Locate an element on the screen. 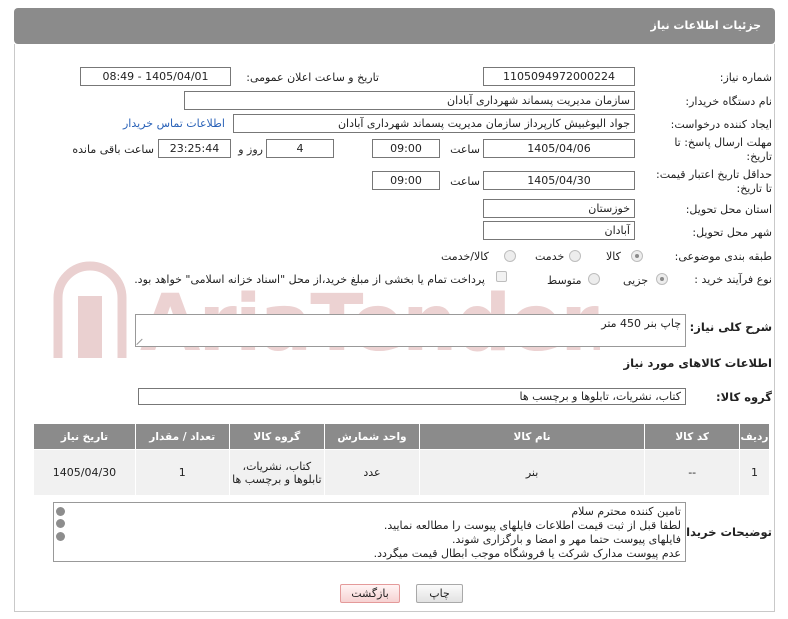 The image size is (788, 619). reply-date-field: 1405/04/06 is located at coordinates (559, 148).